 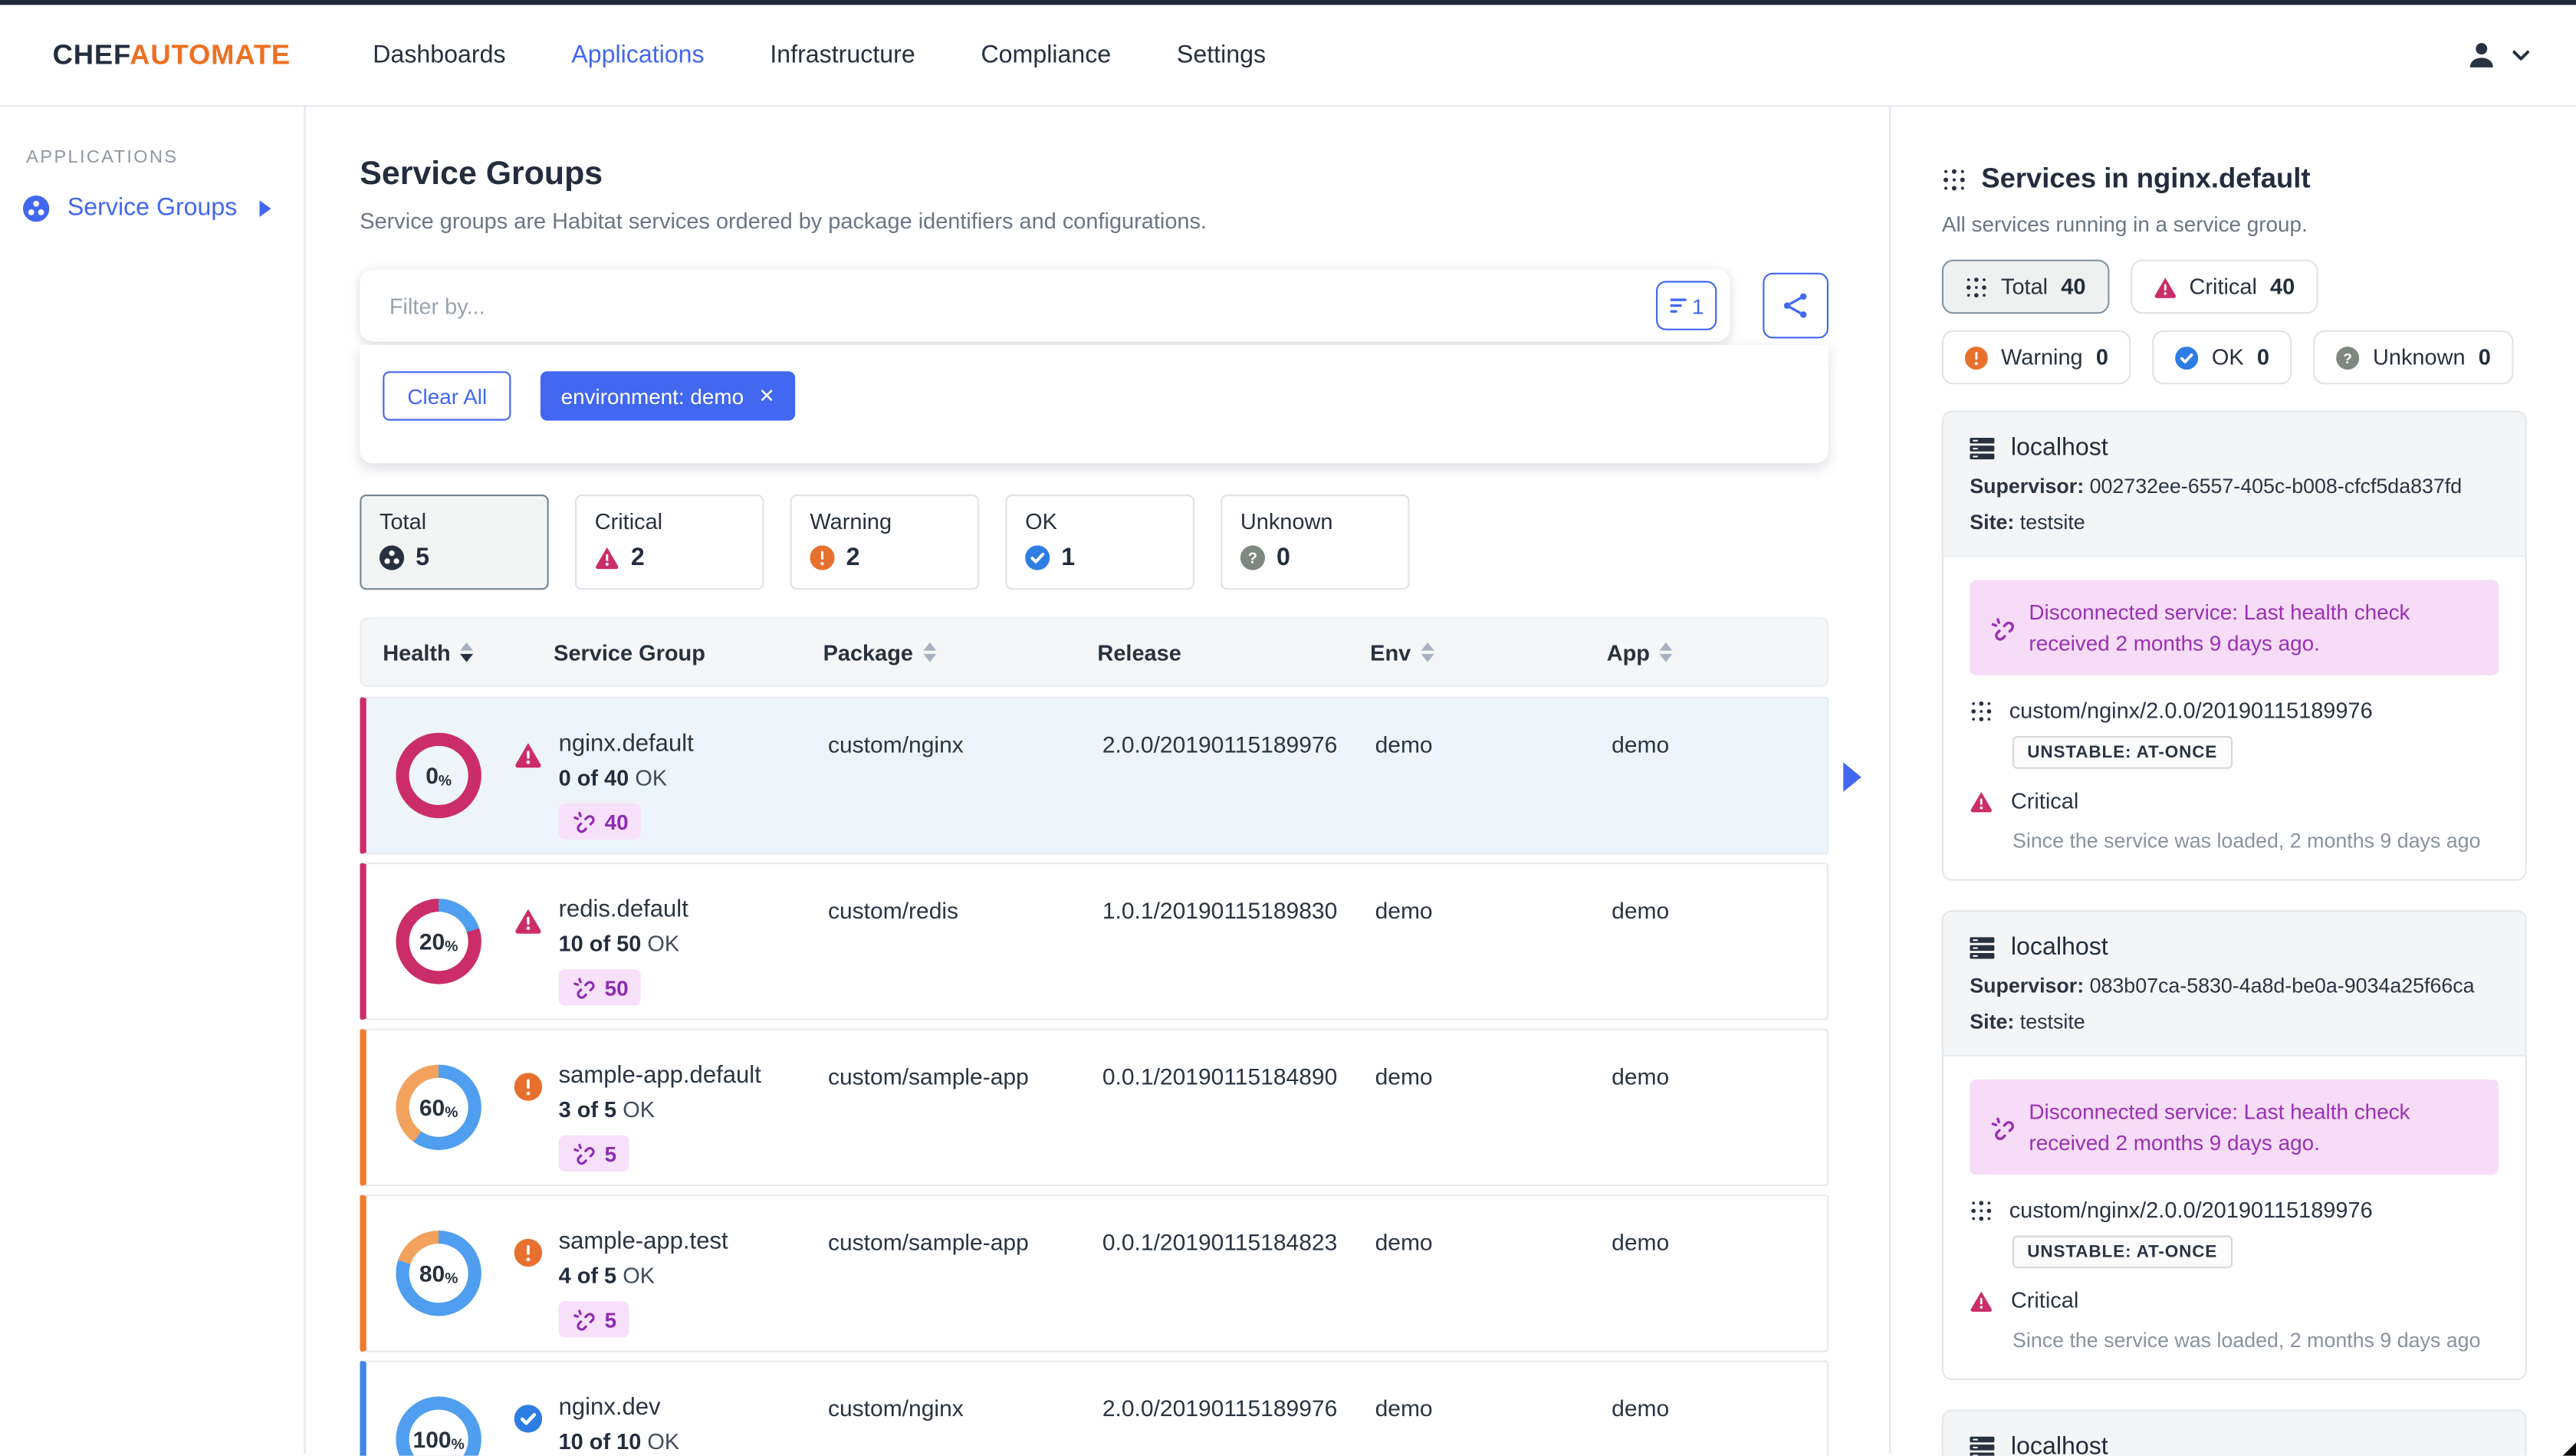 I want to click on status-pill-count: 0, so click(x=2262, y=357).